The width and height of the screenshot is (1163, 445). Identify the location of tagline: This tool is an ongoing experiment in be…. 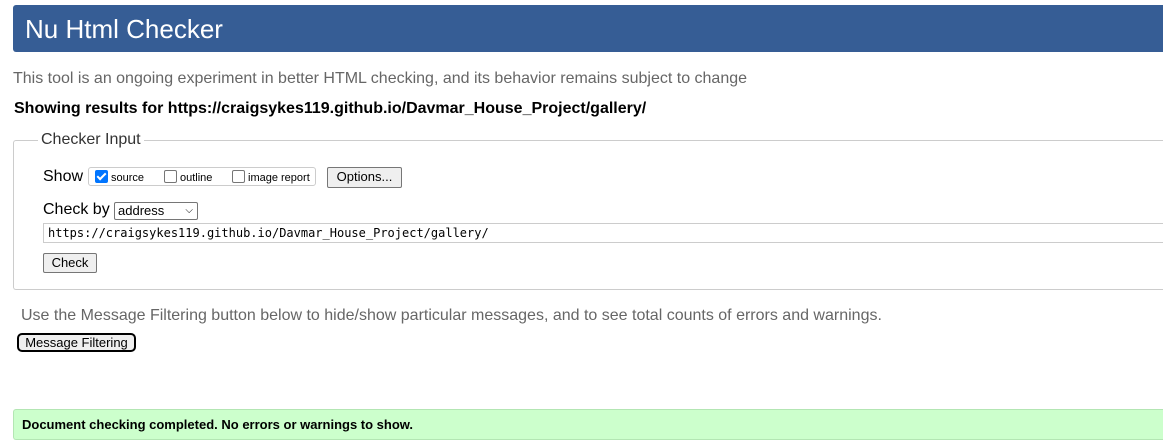
(380, 78).